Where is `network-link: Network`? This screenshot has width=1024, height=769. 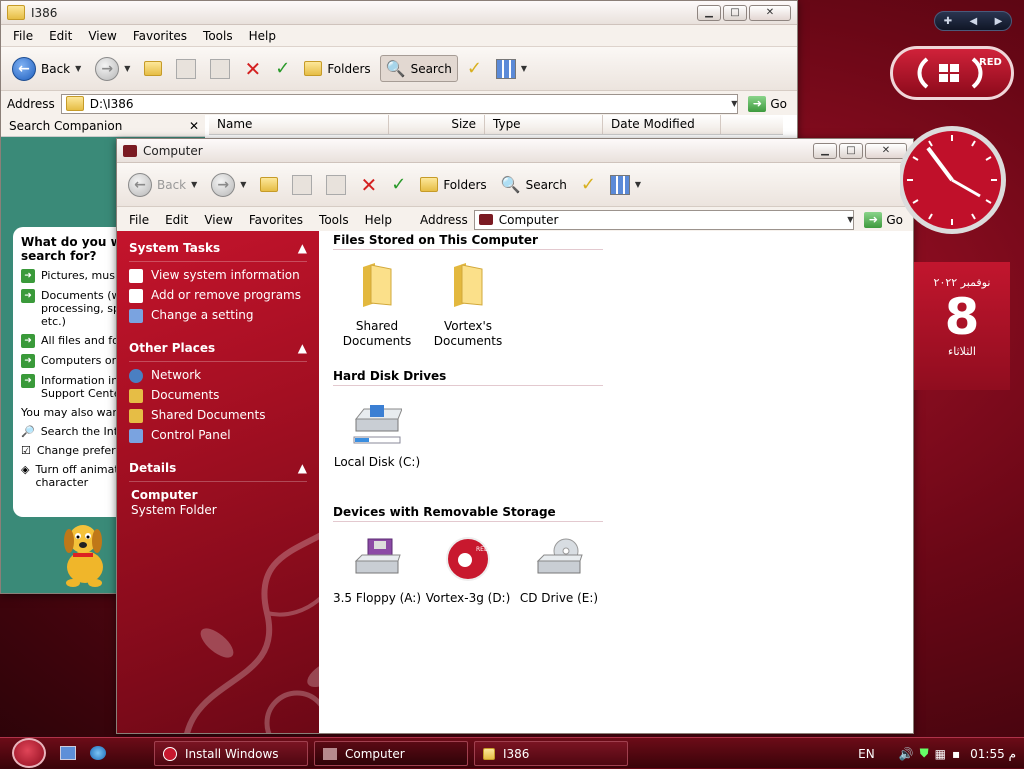
network-link: Network is located at coordinates (218, 375).